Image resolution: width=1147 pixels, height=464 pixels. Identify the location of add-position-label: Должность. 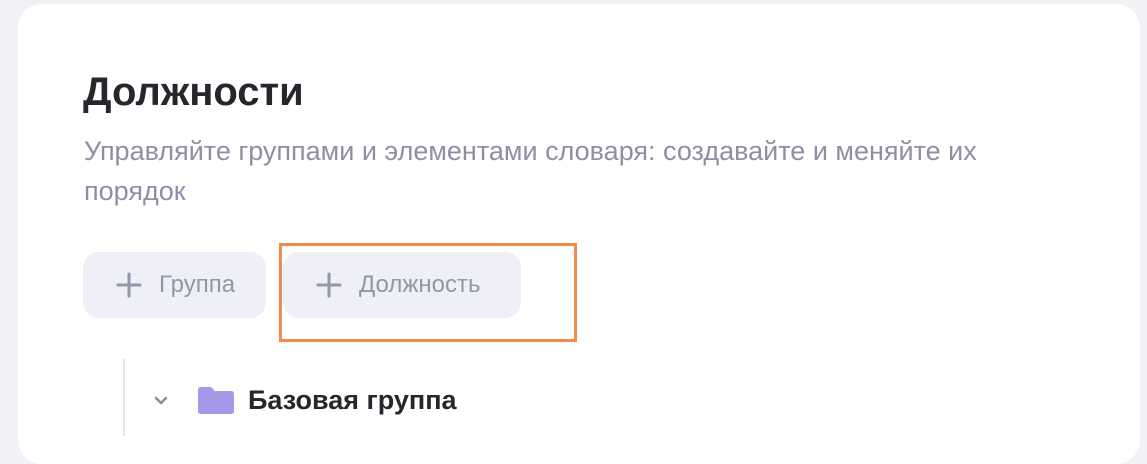
(420, 284).